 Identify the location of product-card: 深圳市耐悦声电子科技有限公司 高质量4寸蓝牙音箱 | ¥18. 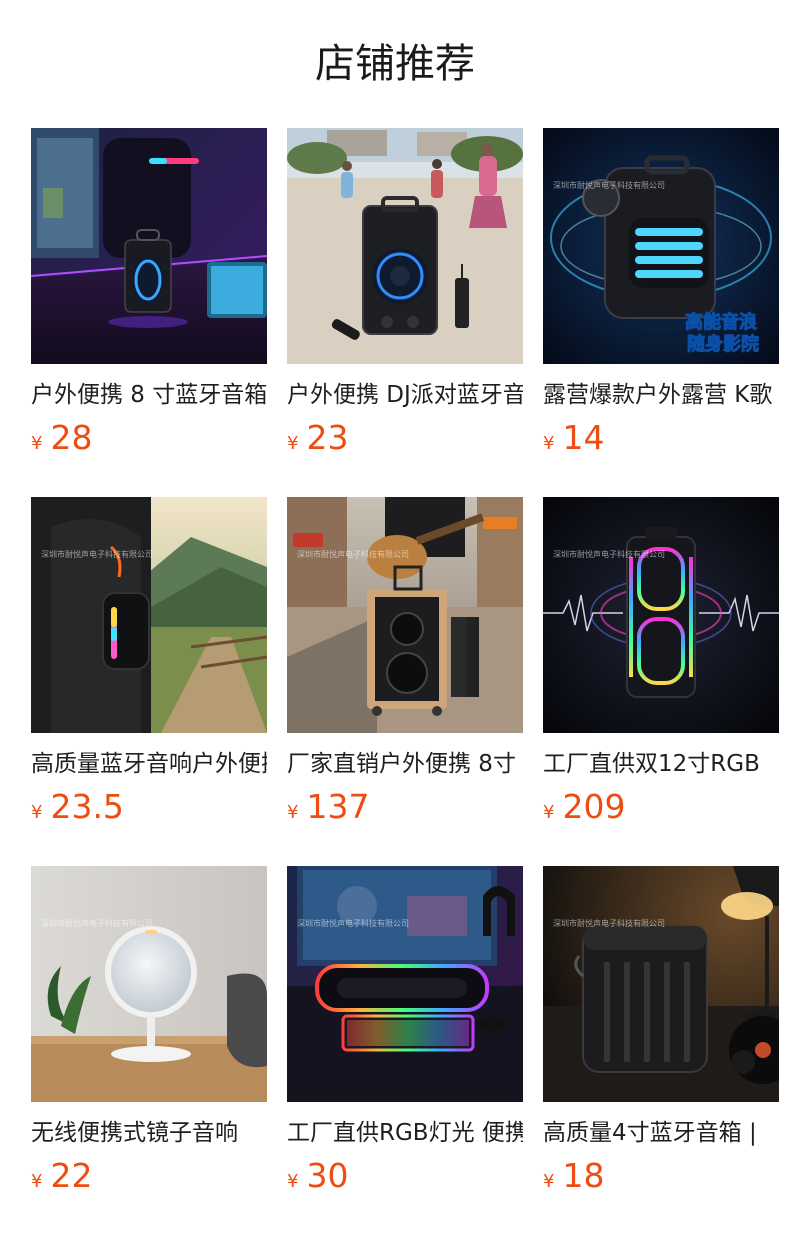
(661, 1050).